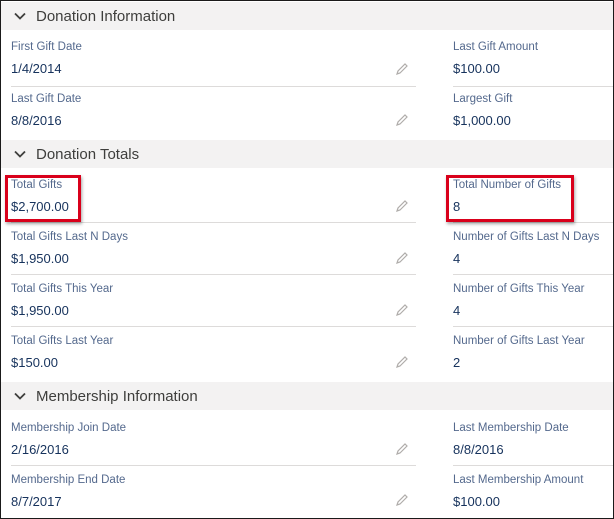  Describe the element at coordinates (106, 16) in the screenshot. I see `section-title: Donation Information` at that location.